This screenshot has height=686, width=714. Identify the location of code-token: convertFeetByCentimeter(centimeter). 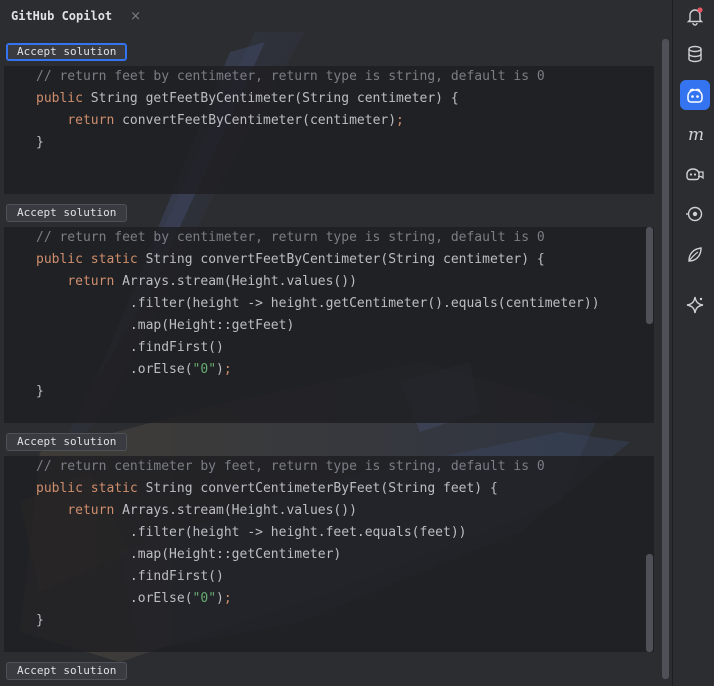
(259, 120).